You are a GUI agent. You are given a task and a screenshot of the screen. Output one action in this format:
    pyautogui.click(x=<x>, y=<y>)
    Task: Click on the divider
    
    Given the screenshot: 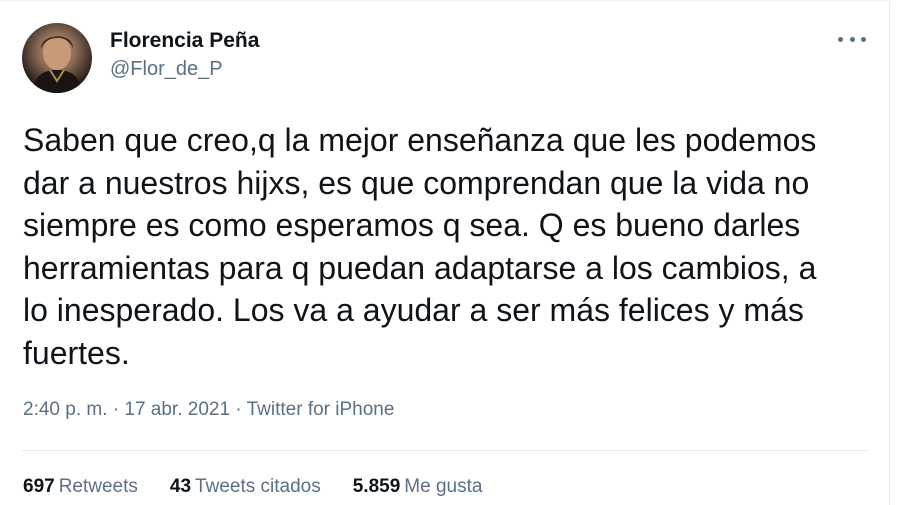 What is the action you would take?
    pyautogui.click(x=446, y=450)
    